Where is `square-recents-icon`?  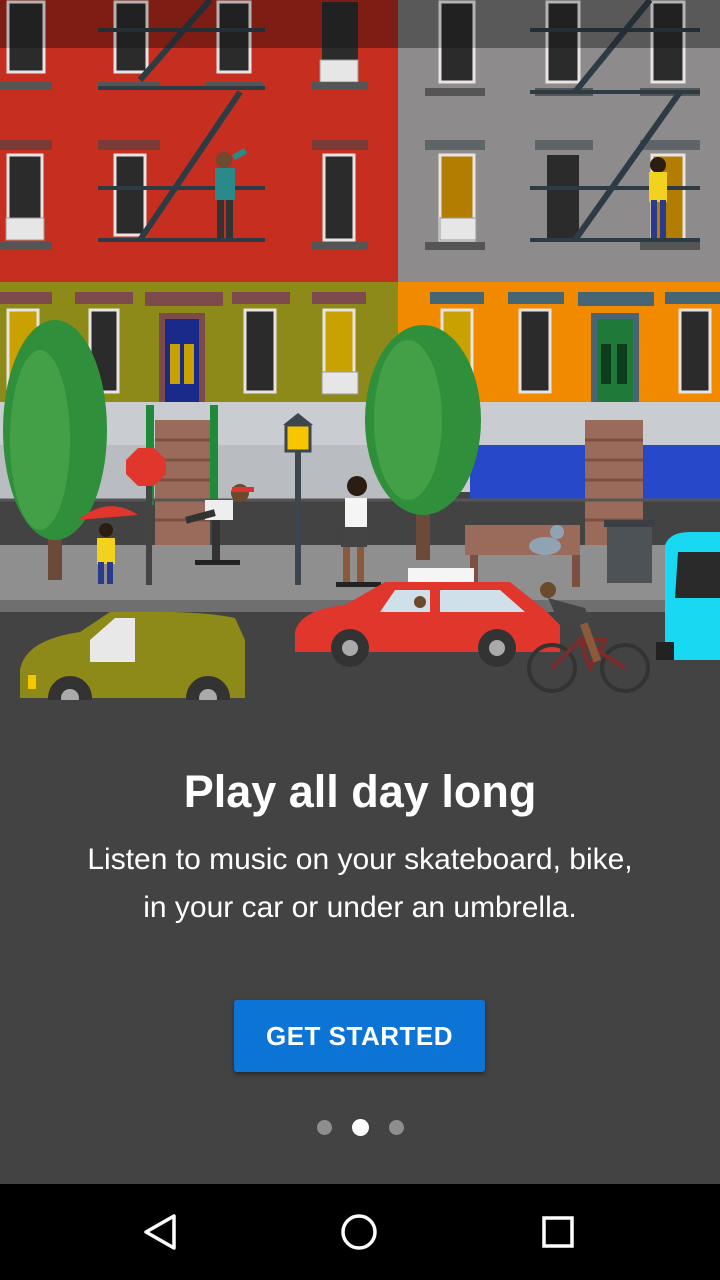
square-recents-icon is located at coordinates (558, 1232).